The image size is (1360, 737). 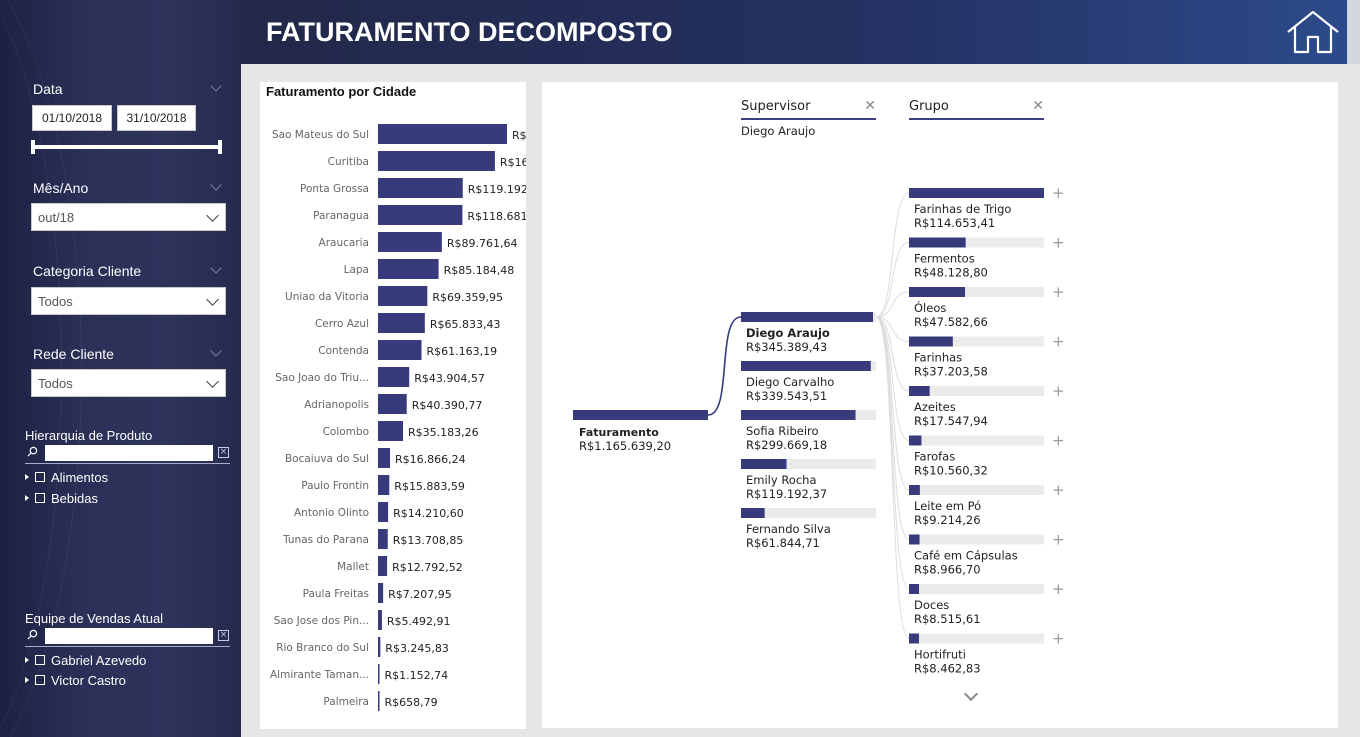 What do you see at coordinates (55, 383) in the screenshot?
I see `client-network-value: Todos` at bounding box center [55, 383].